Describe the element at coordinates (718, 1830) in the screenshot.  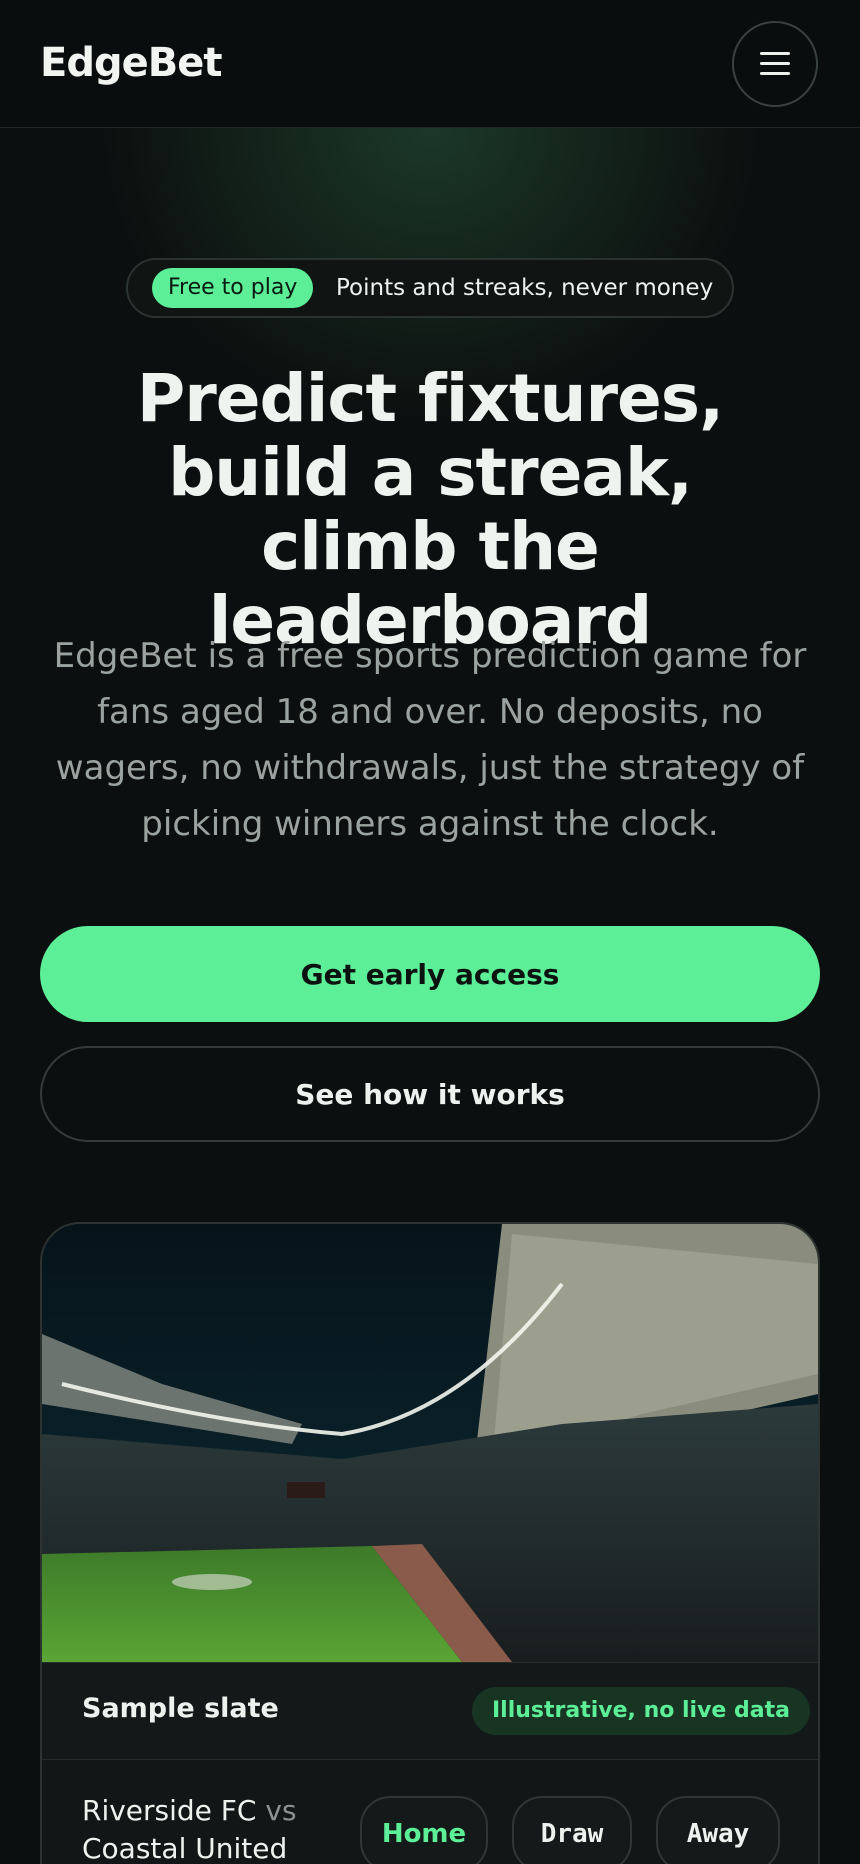
I see `pick-away-button: Away` at that location.